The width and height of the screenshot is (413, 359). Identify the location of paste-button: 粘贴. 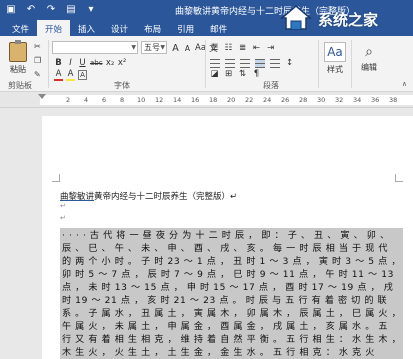
(18, 57).